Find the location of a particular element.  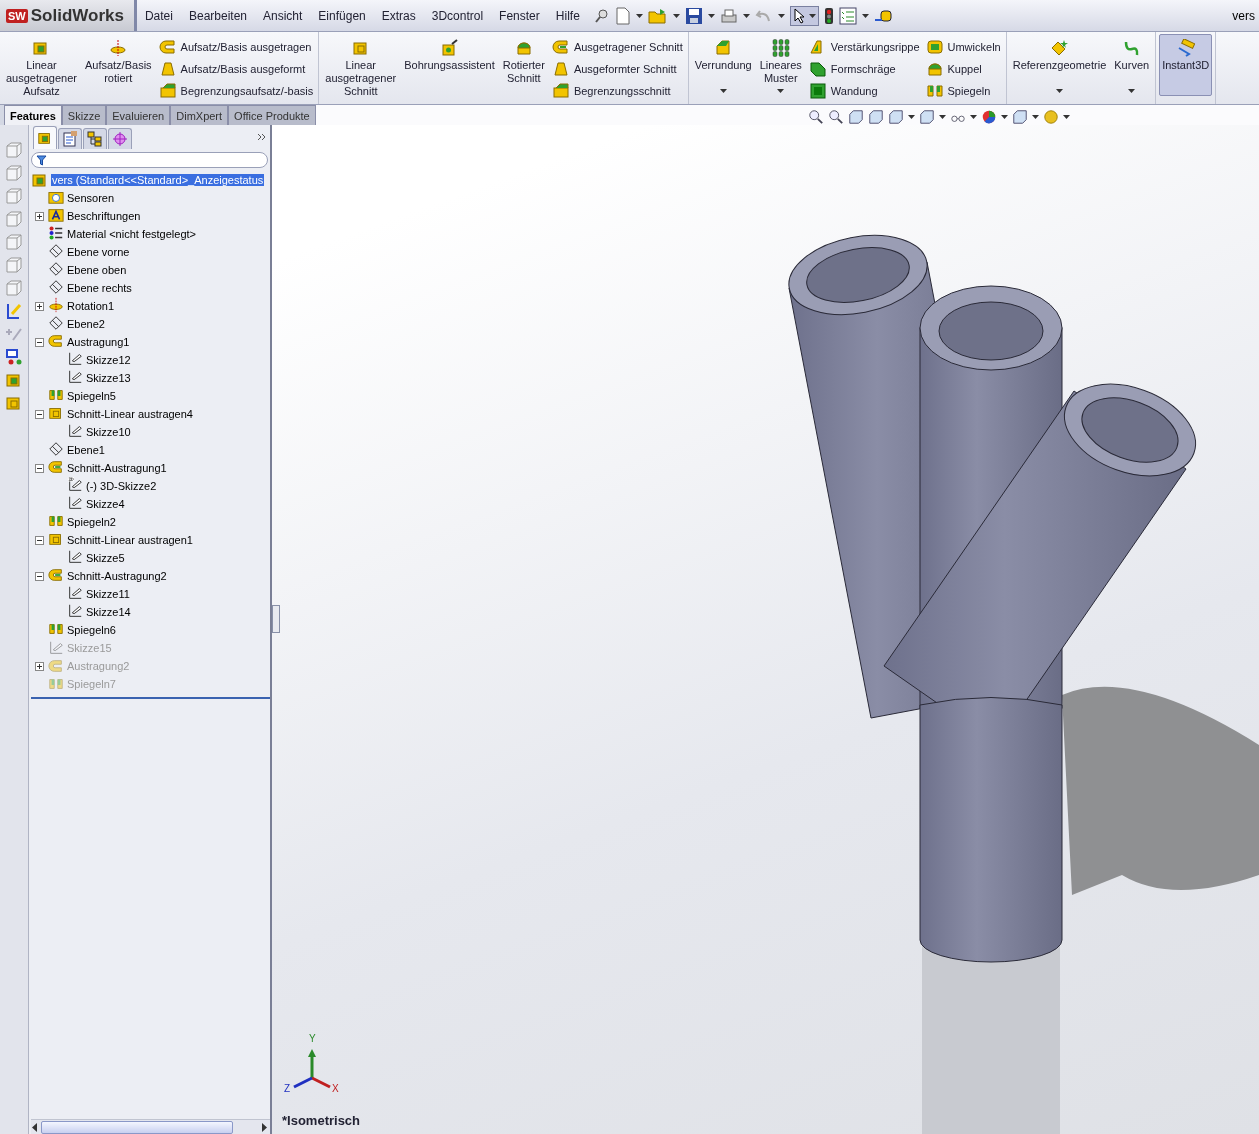

ribbon-button: Ausgeformter Schnitt is located at coordinates (617, 69).